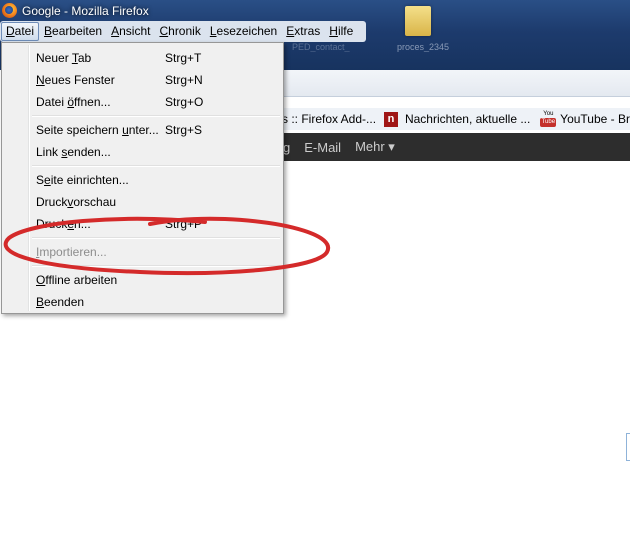 This screenshot has width=630, height=551. What do you see at coordinates (286, 147) in the screenshot?
I see `google-bar-item-partial: g` at bounding box center [286, 147].